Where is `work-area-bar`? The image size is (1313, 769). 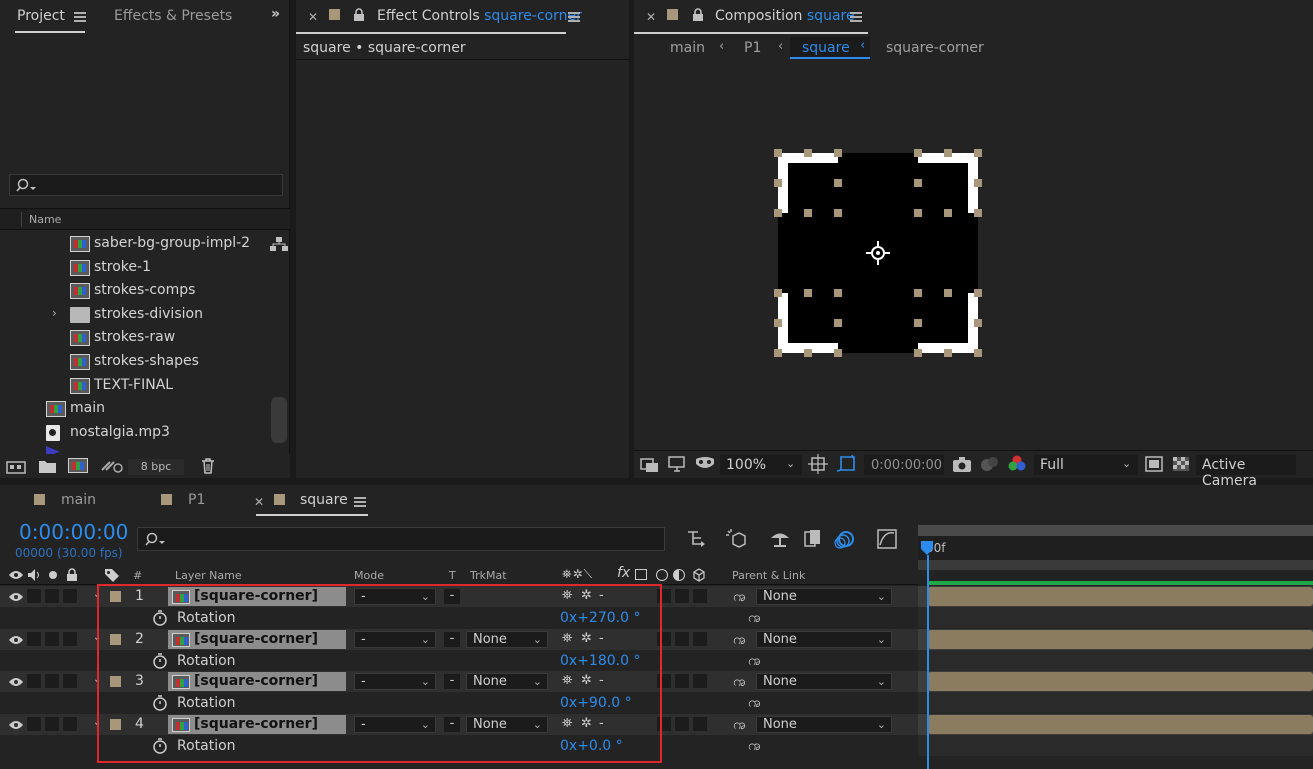
work-area-bar is located at coordinates (1115, 530).